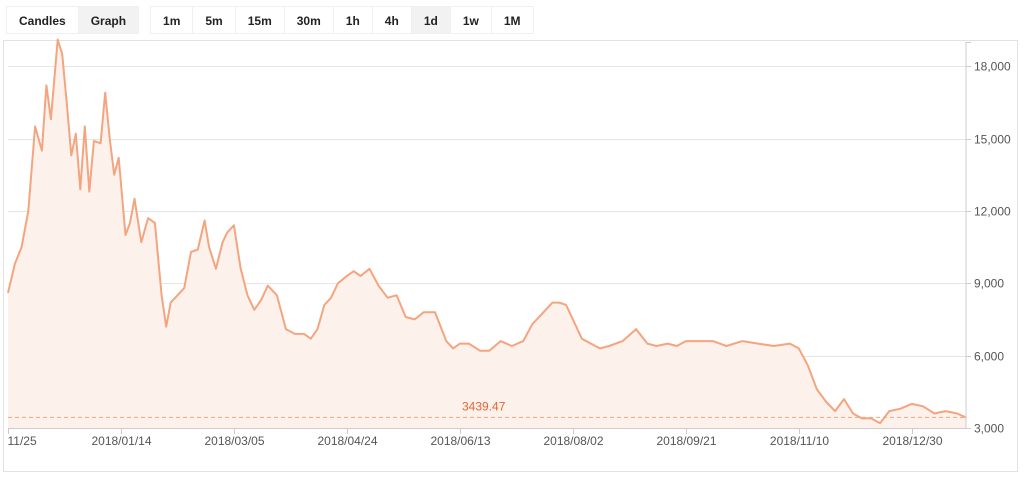  Describe the element at coordinates (989, 284) in the screenshot. I see `y-tick-label: 9,000` at that location.